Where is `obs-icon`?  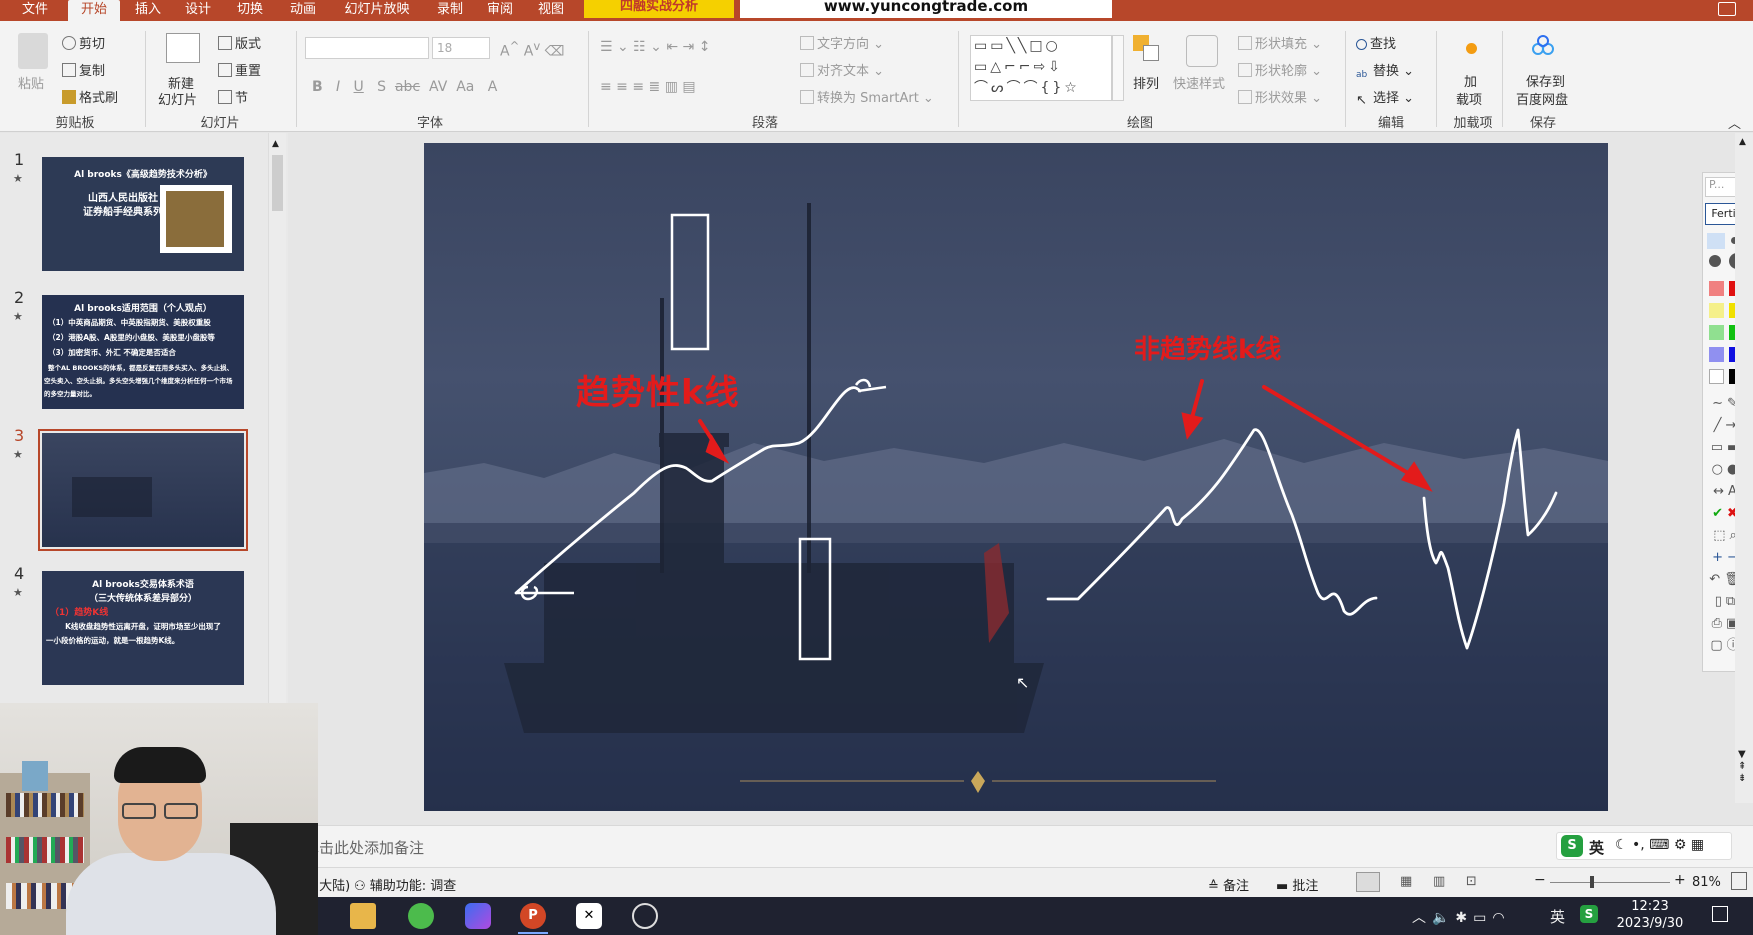
obs-icon is located at coordinates (645, 916).